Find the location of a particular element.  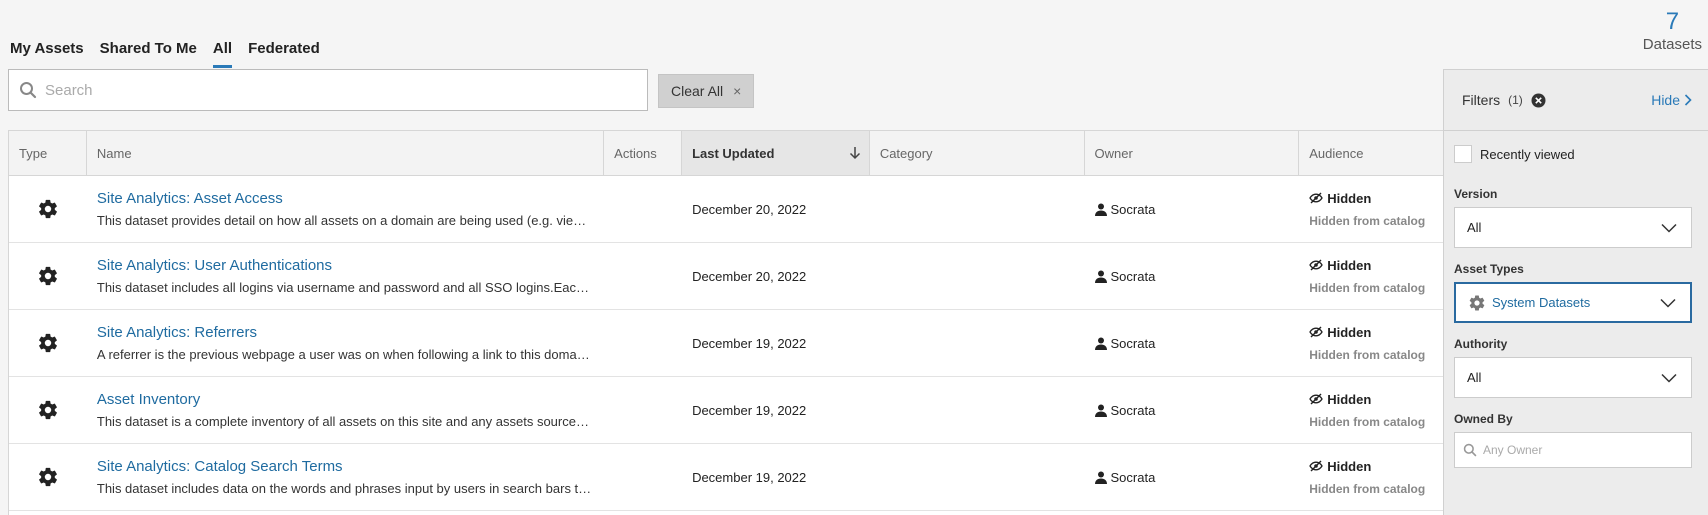

close-icon: × is located at coordinates (737, 91).